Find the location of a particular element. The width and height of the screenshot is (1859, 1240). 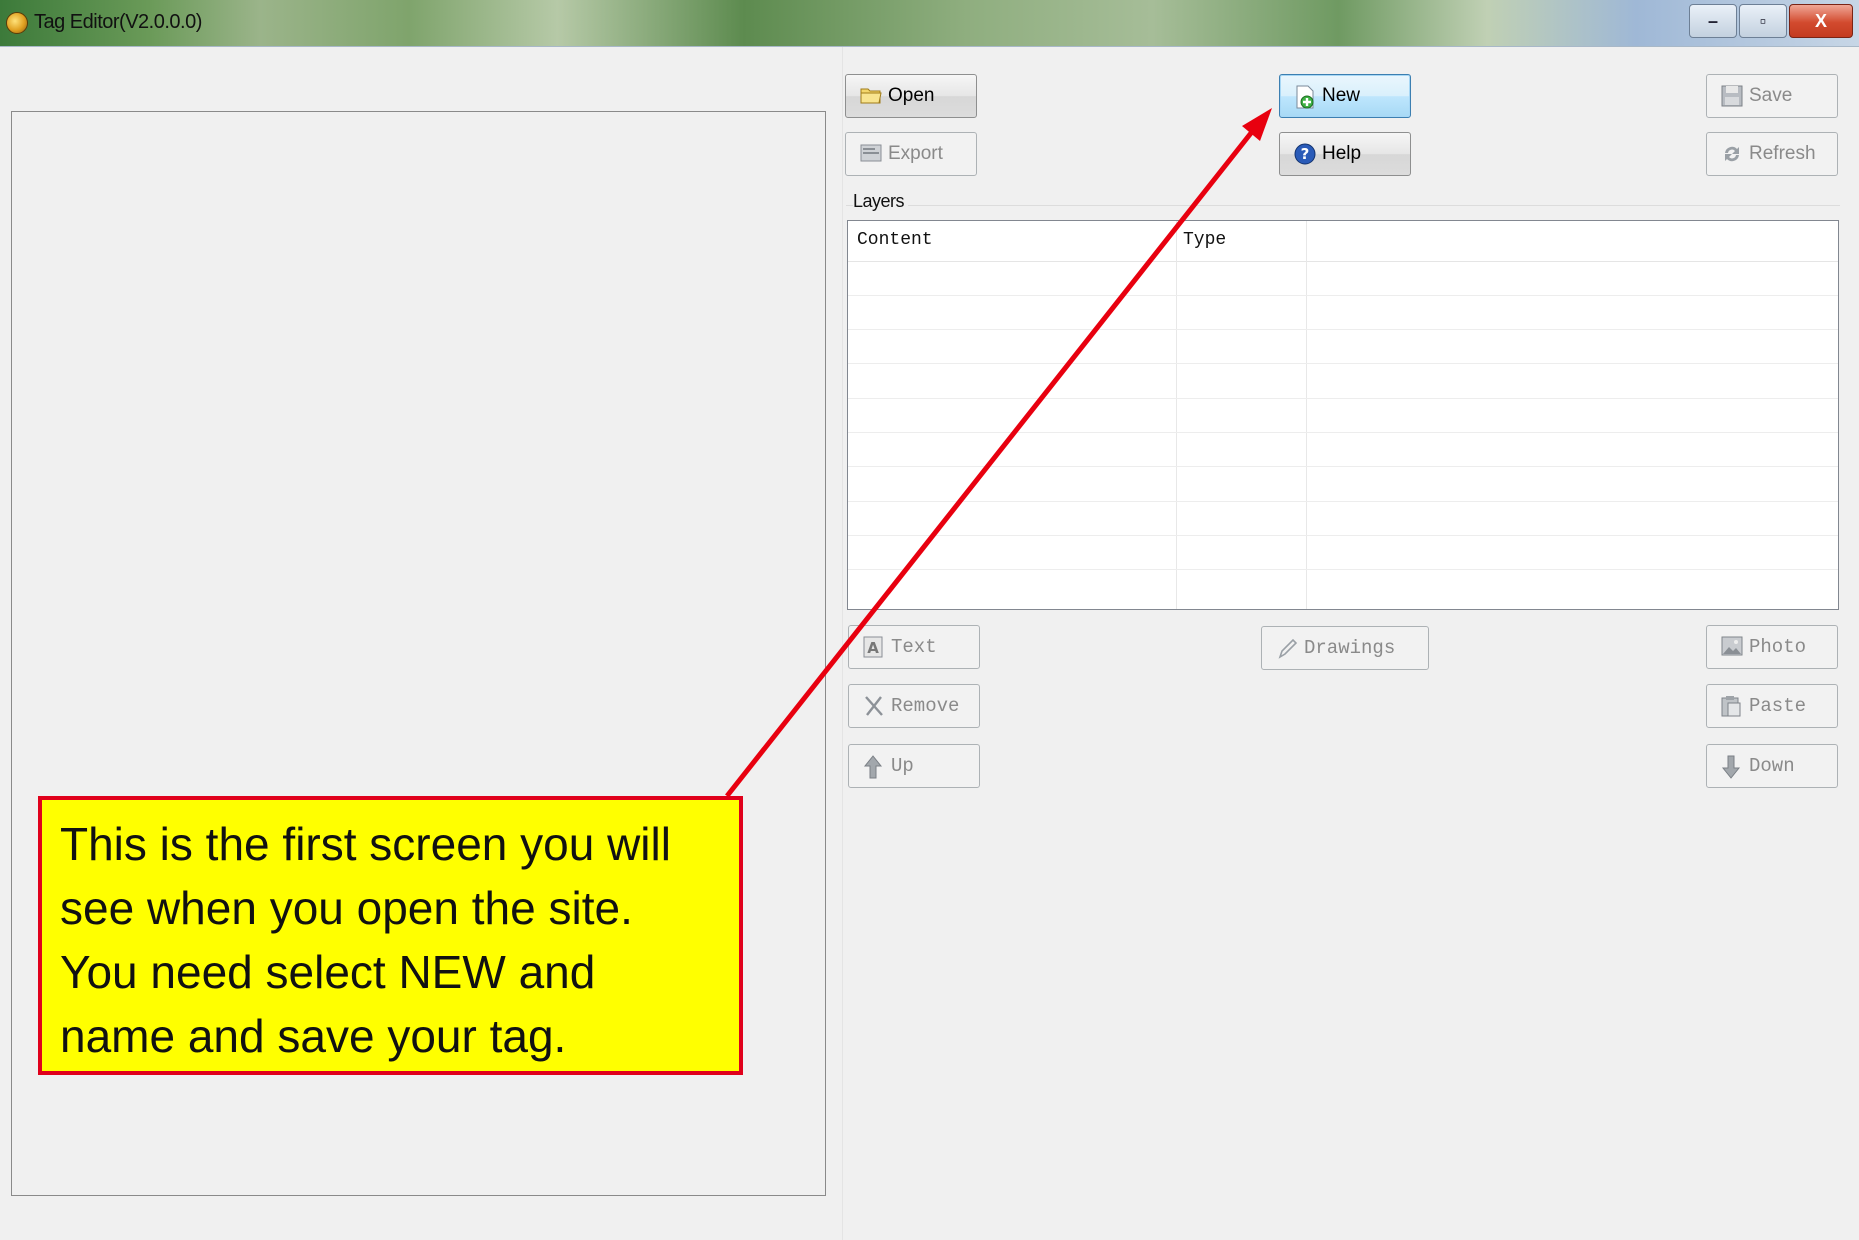

layers-grid-header: Content Type is located at coordinates (1343, 241).